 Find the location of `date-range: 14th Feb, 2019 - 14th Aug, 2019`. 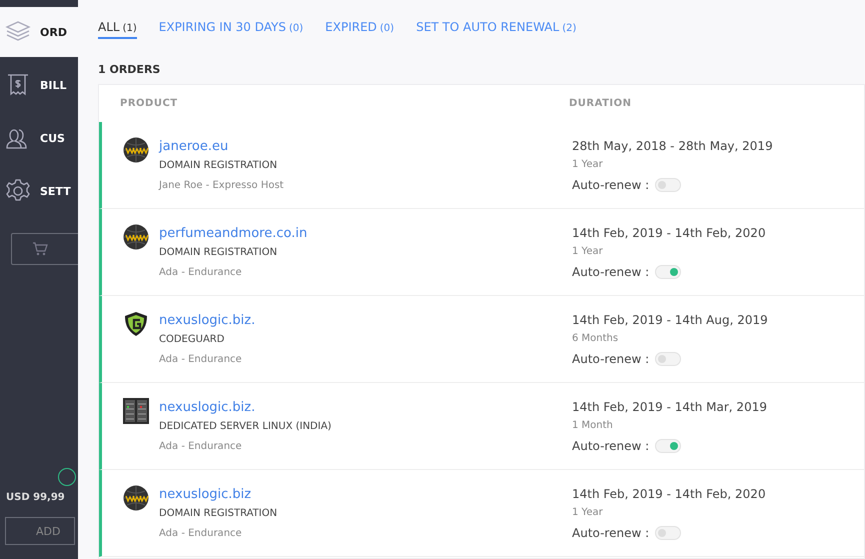

date-range: 14th Feb, 2019 - 14th Aug, 2019 is located at coordinates (670, 320).